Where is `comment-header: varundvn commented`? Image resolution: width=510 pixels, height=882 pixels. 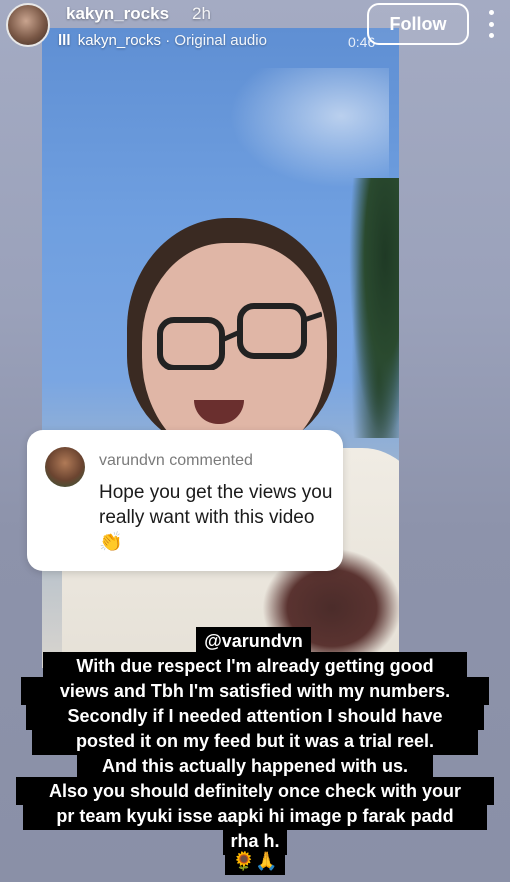 comment-header: varundvn commented is located at coordinates (176, 461).